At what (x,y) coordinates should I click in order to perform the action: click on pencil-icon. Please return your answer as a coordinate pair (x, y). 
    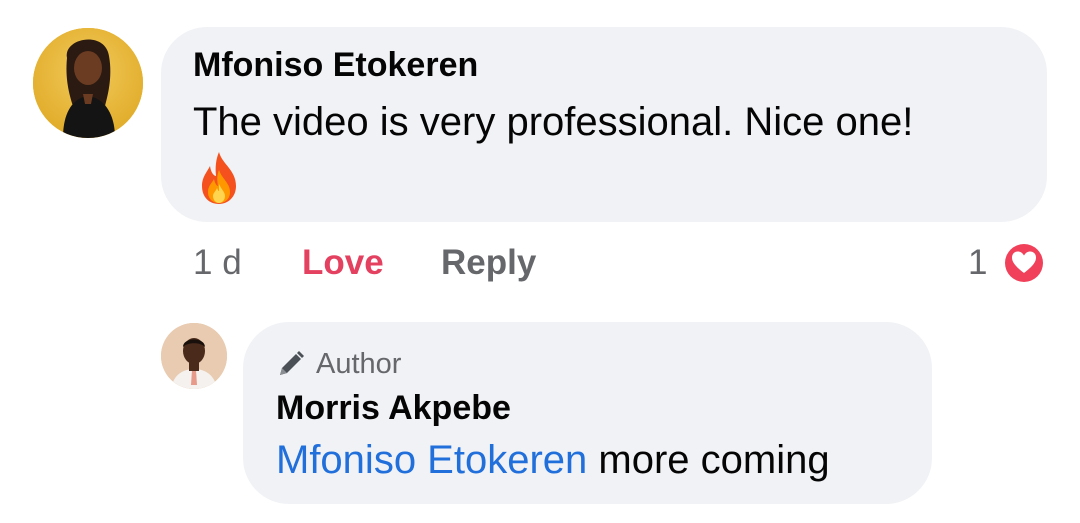
    Looking at the image, I should click on (292, 363).